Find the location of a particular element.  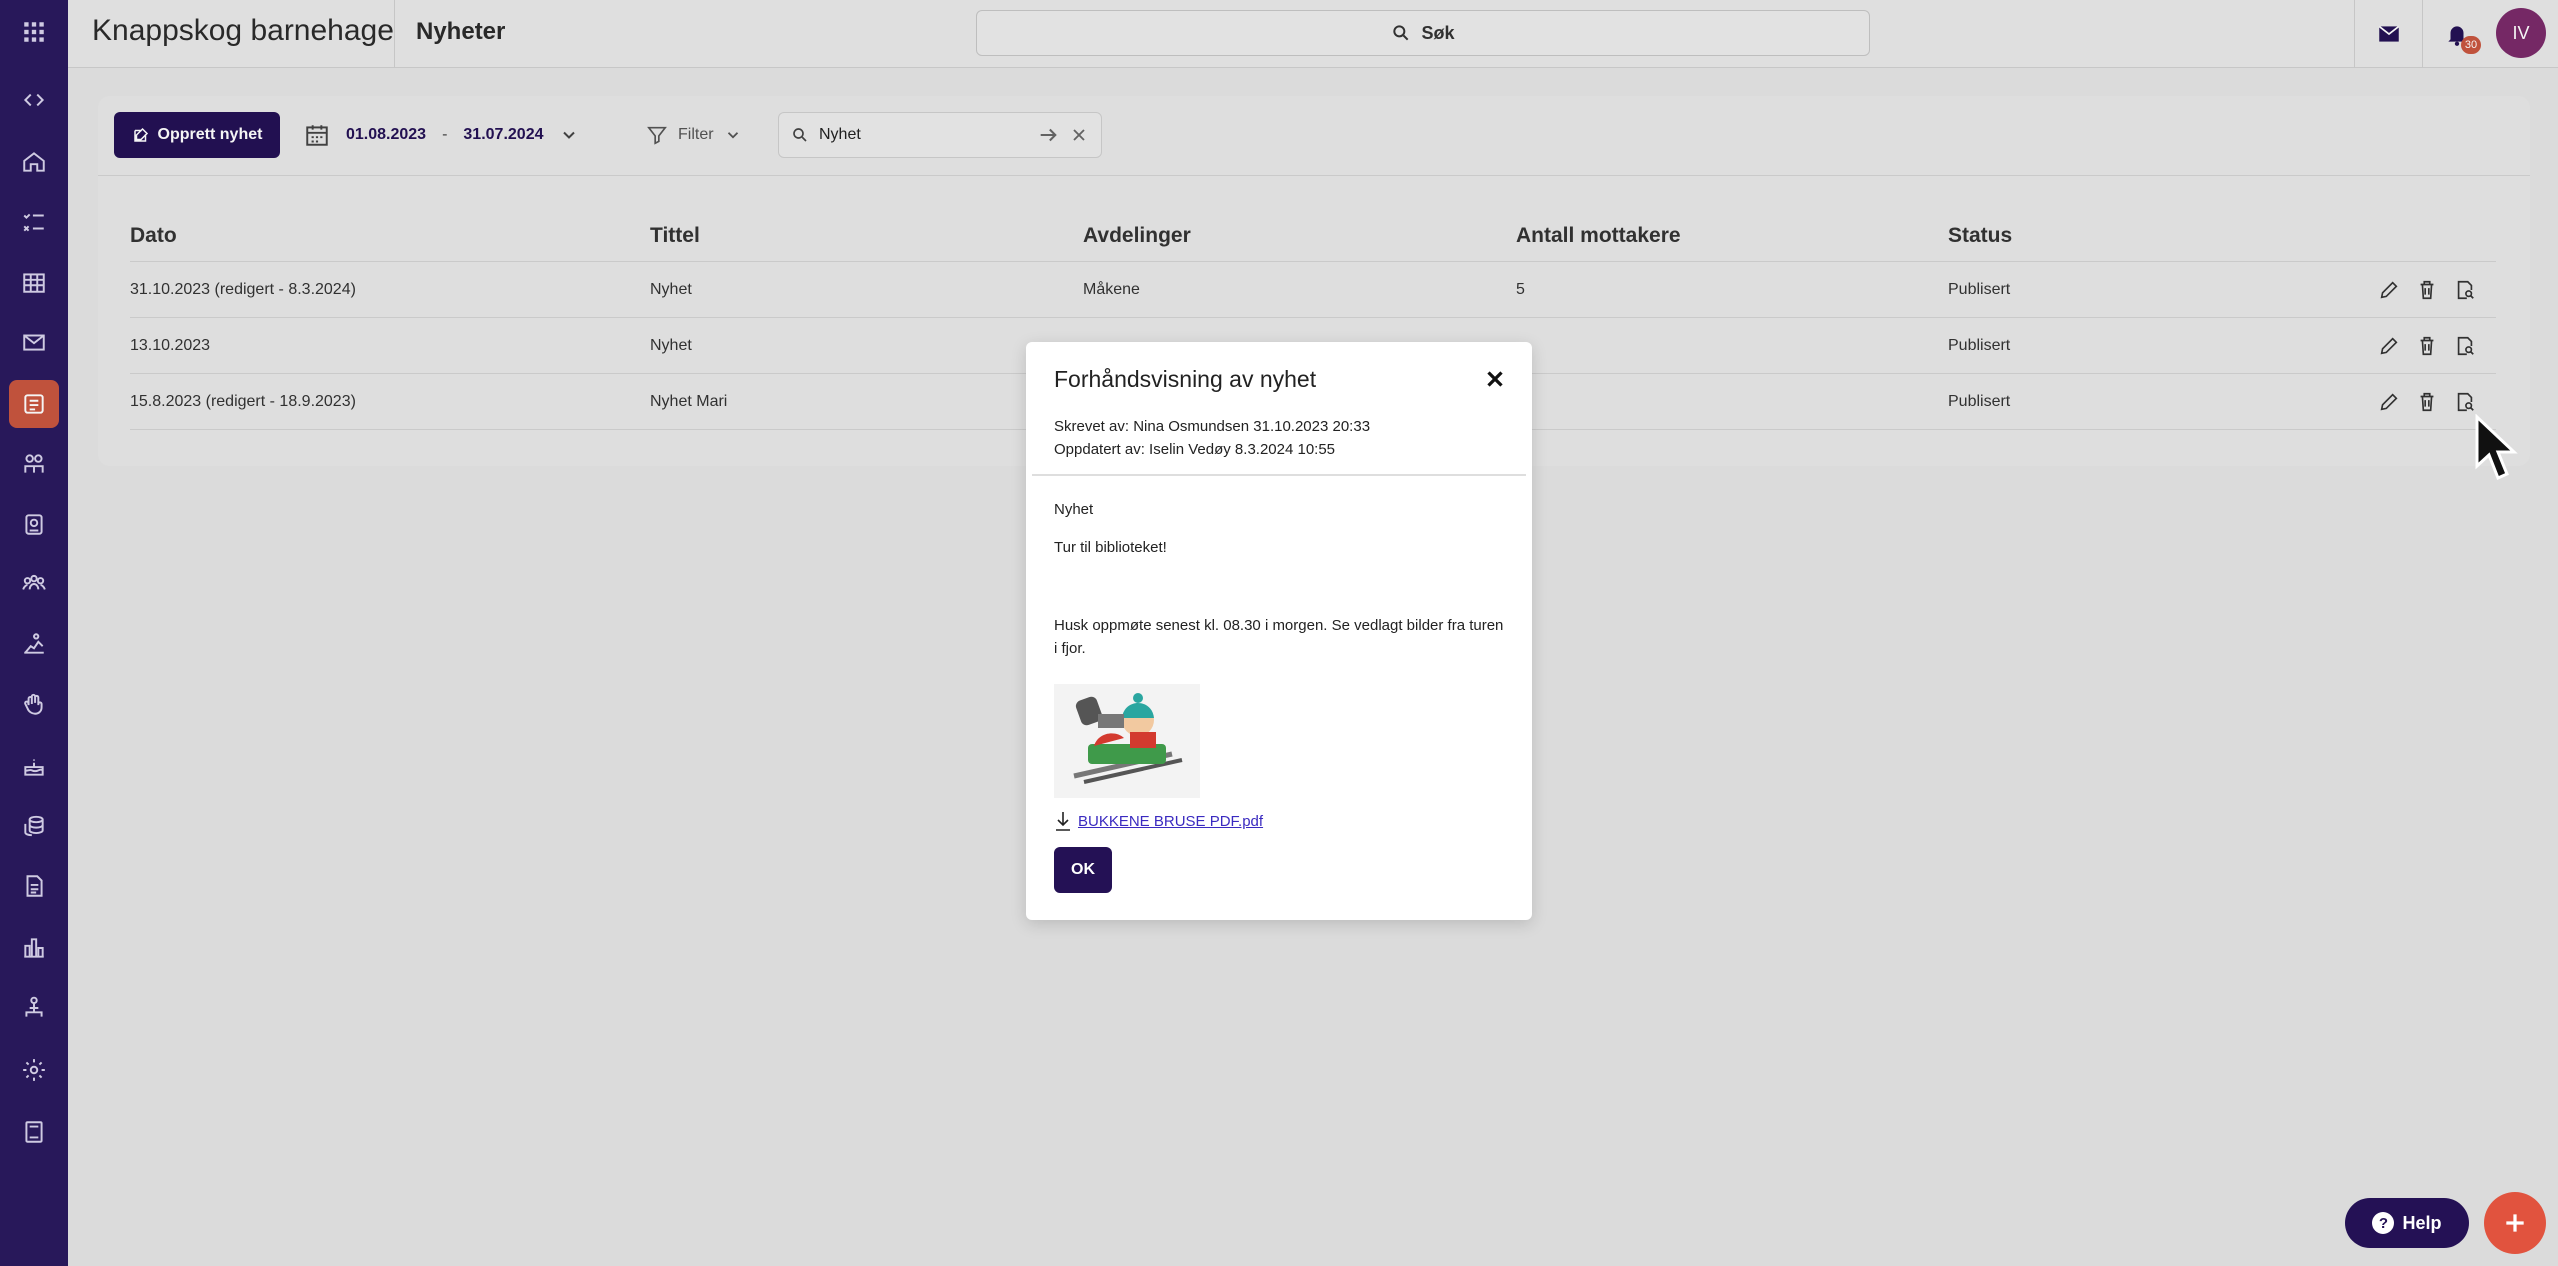

attachment-image is located at coordinates (1127, 741).